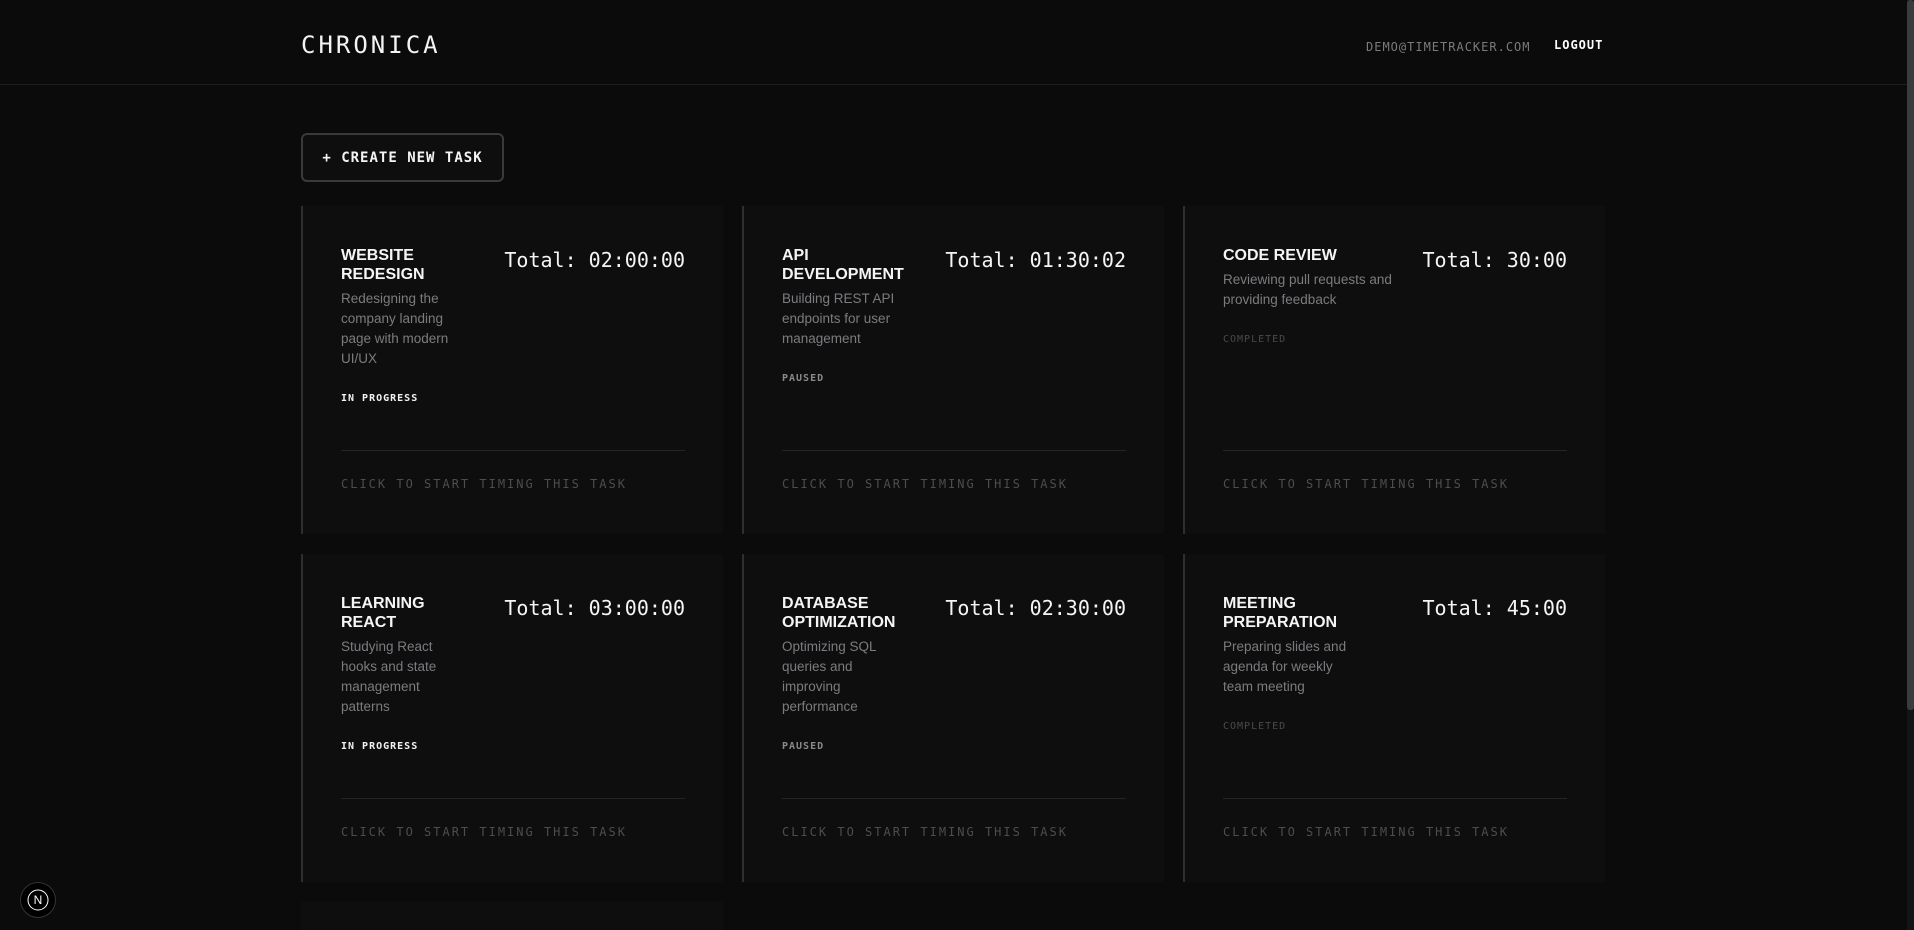 This screenshot has width=1914, height=930. I want to click on task-title: LEARNING REACT, so click(383, 613).